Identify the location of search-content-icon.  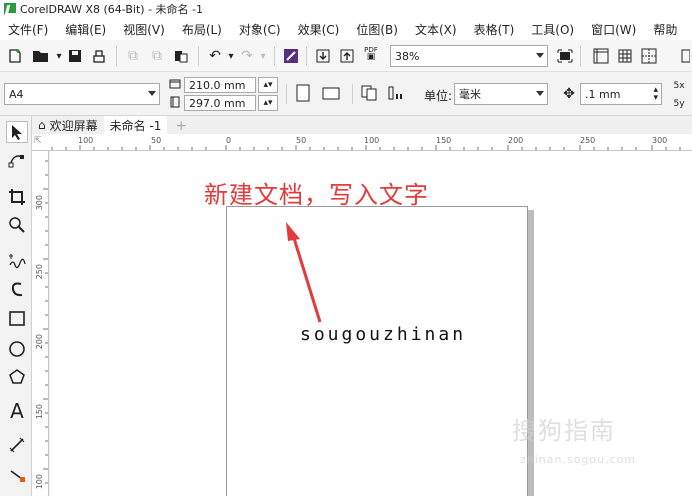
(291, 56).